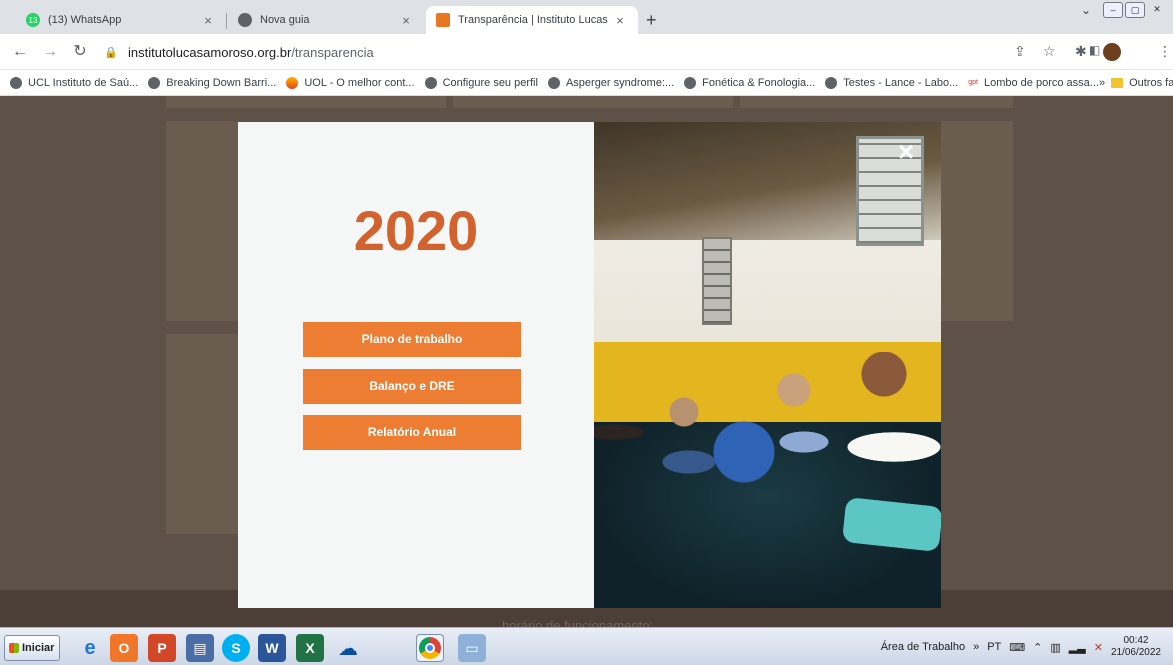 Image resolution: width=1173 pixels, height=665 pixels. What do you see at coordinates (200, 648) in the screenshot?
I see `file-manager-icon: ▤` at bounding box center [200, 648].